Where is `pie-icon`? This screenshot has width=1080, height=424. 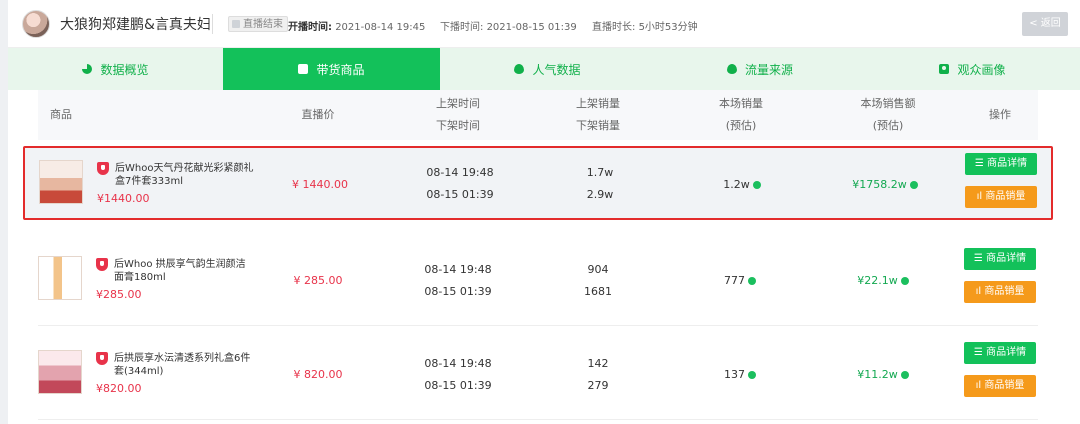 pie-icon is located at coordinates (87, 69).